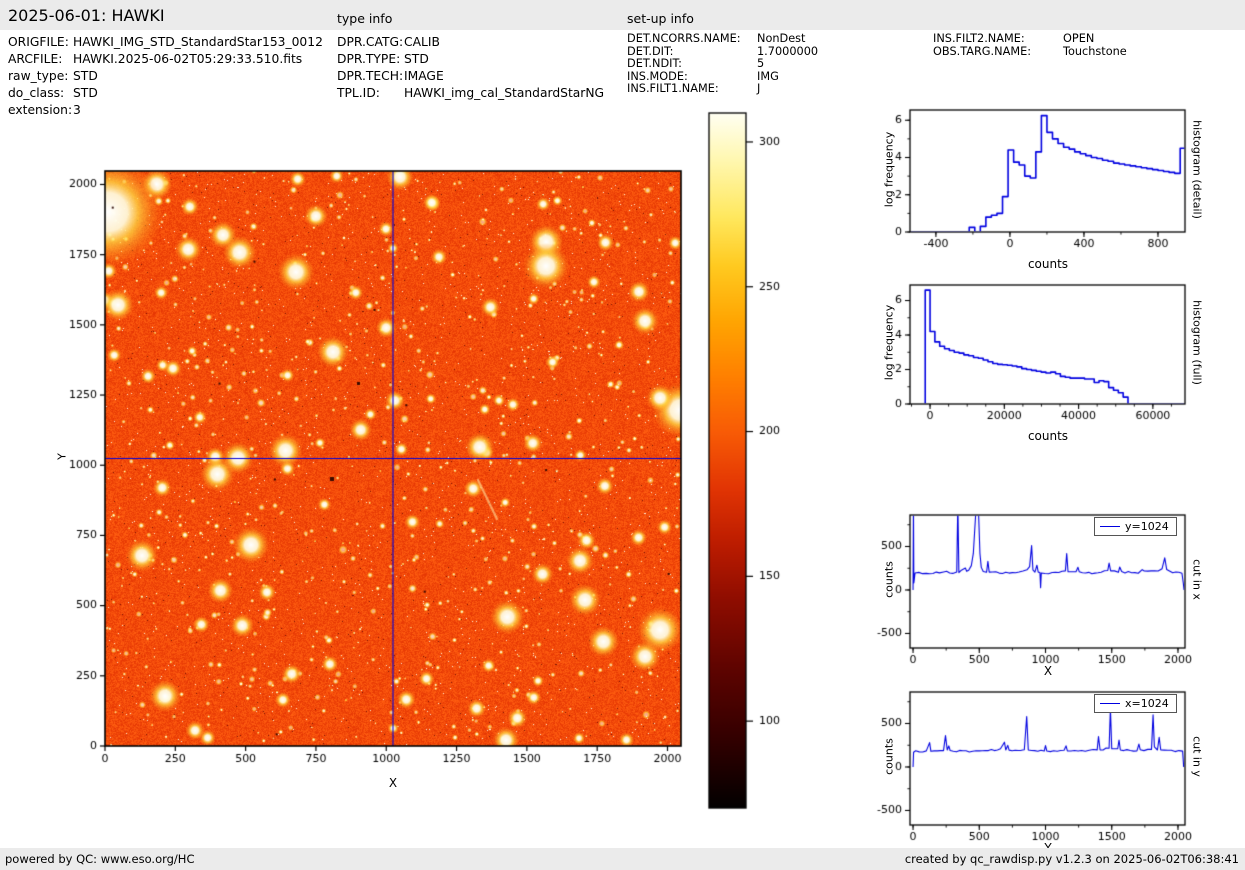  What do you see at coordinates (1048, 436) in the screenshot?
I see `histogram-full-xlabel: counts` at bounding box center [1048, 436].